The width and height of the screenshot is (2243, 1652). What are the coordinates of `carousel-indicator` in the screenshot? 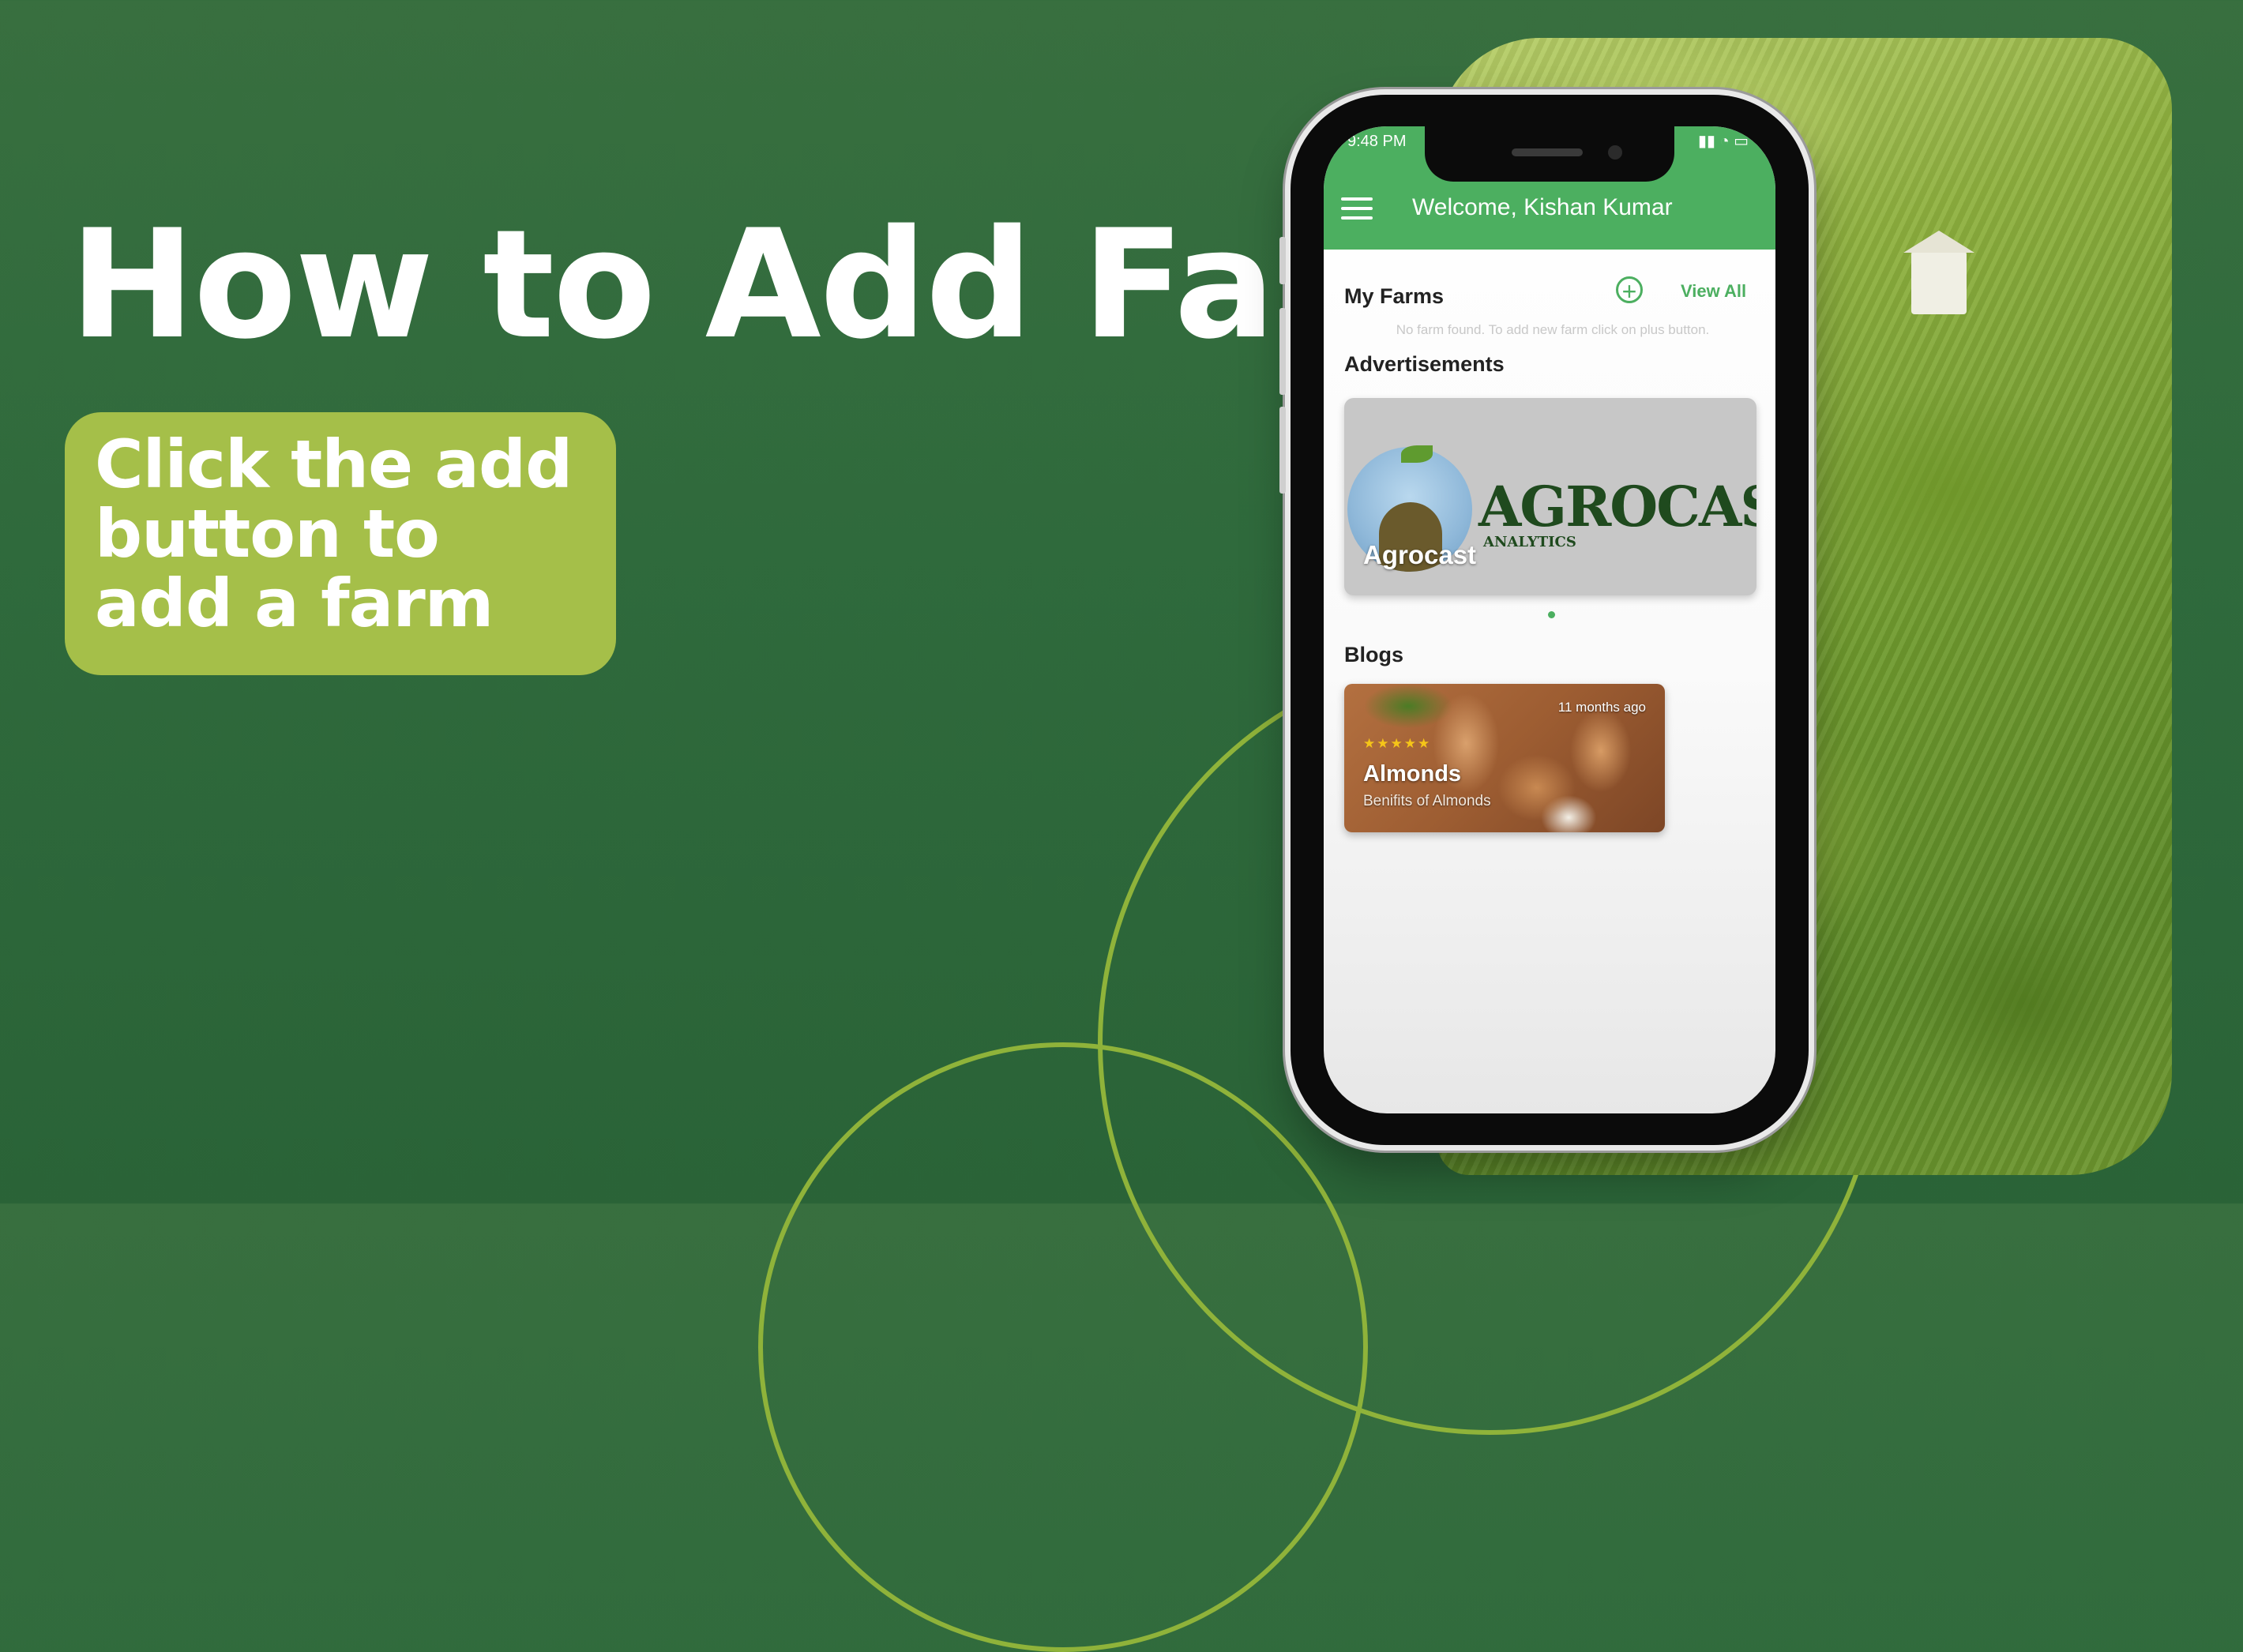 It's located at (1552, 614).